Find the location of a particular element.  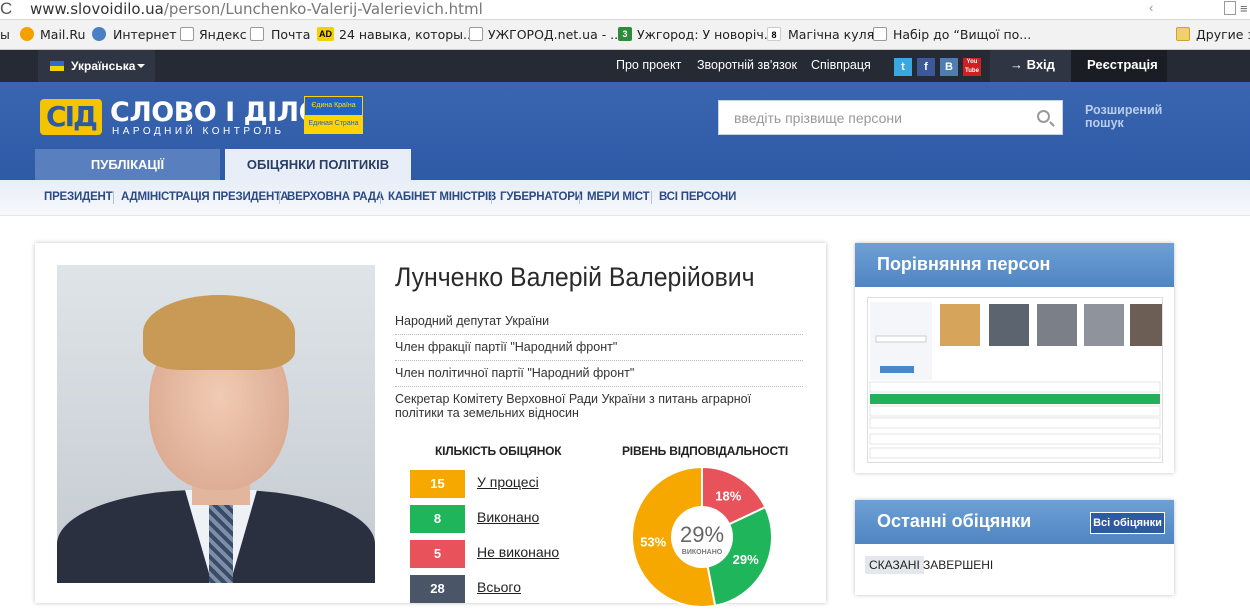

done-count: 8 is located at coordinates (437, 519).